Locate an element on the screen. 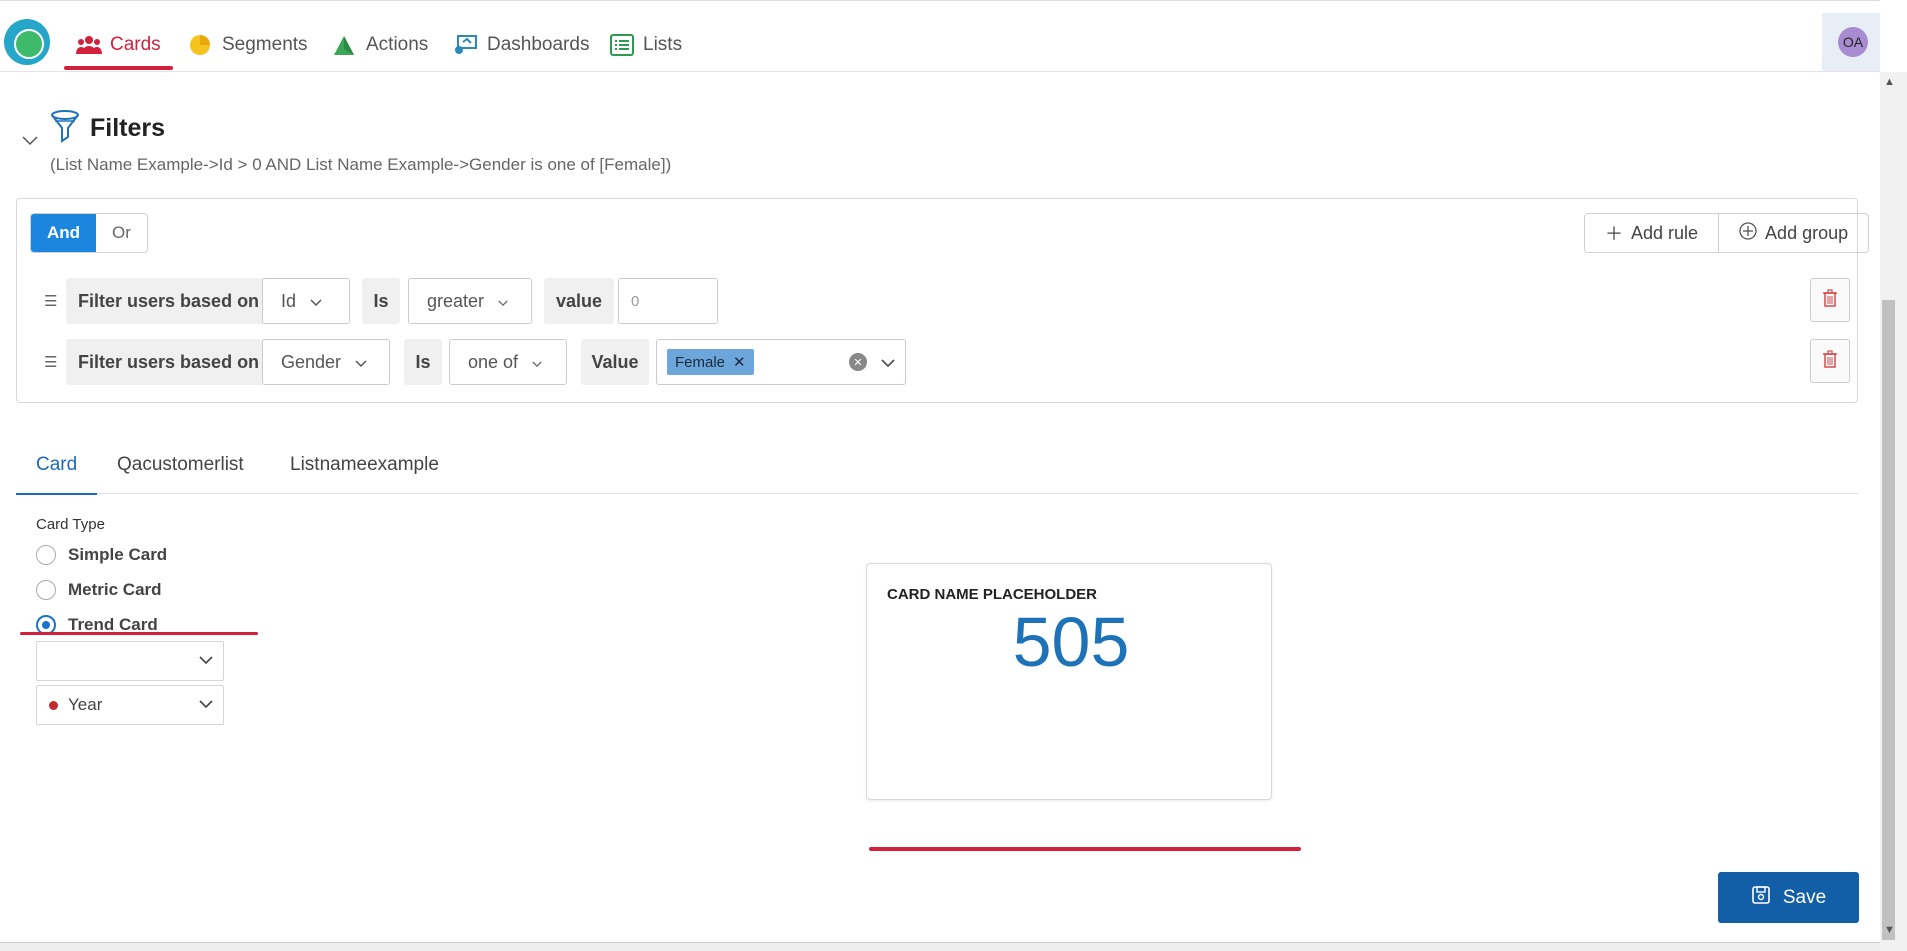  tab-listnameexample: Listnameexample is located at coordinates (364, 471).